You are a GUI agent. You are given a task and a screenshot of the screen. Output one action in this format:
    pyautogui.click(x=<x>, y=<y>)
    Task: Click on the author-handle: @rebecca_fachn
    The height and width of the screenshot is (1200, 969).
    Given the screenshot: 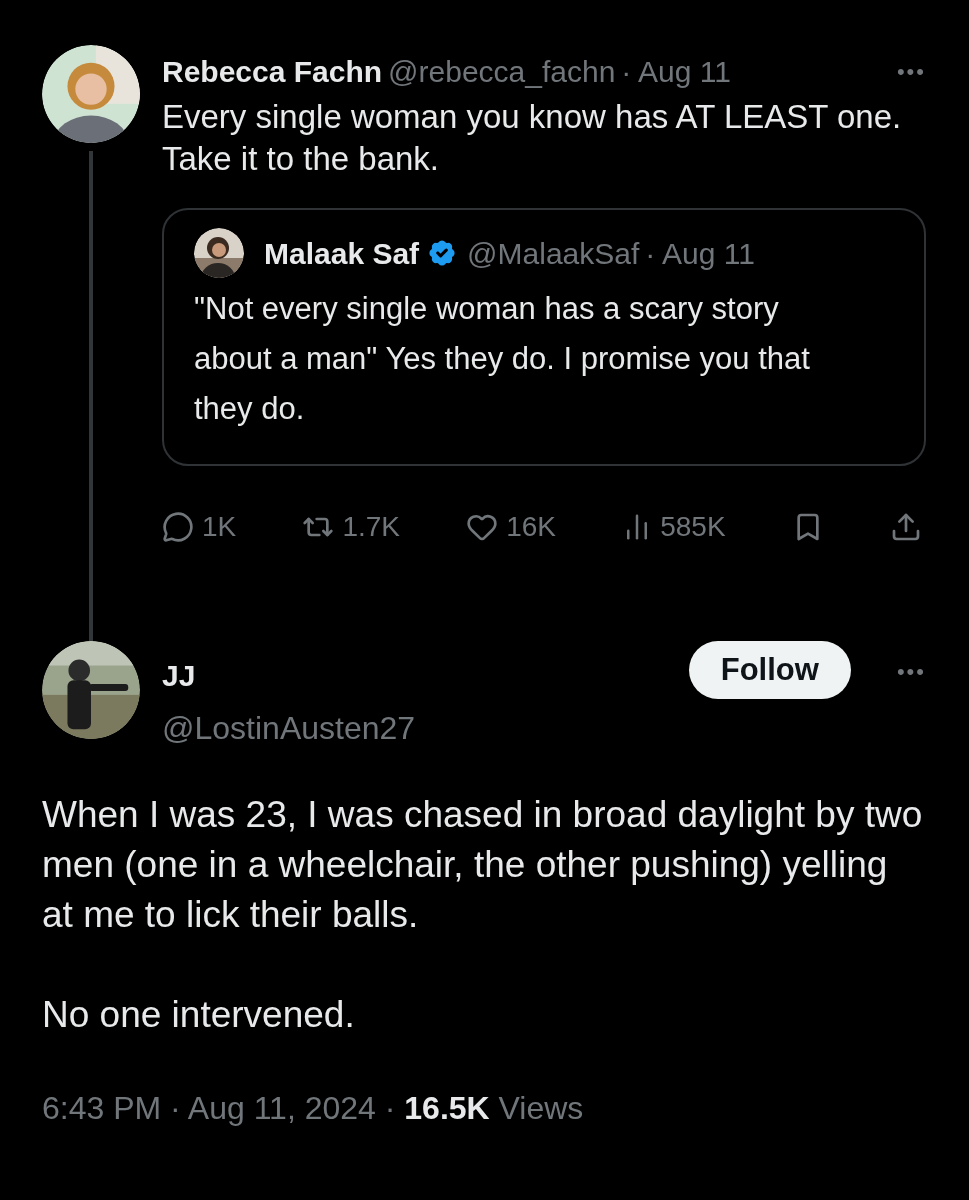 What is the action you would take?
    pyautogui.click(x=502, y=71)
    